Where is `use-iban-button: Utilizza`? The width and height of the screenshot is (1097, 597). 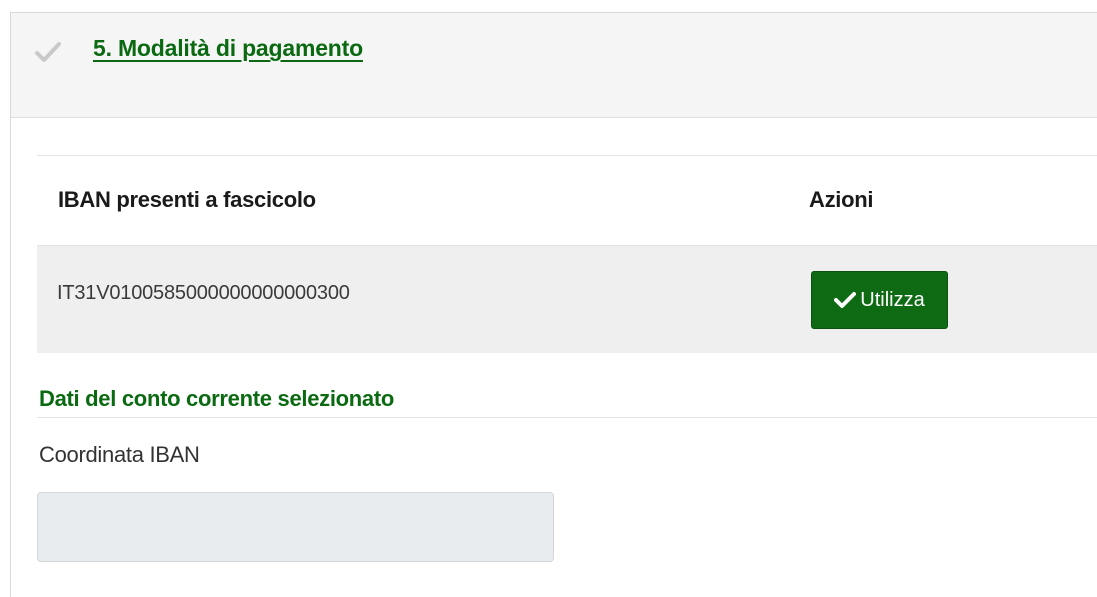
use-iban-button: Utilizza is located at coordinates (879, 300).